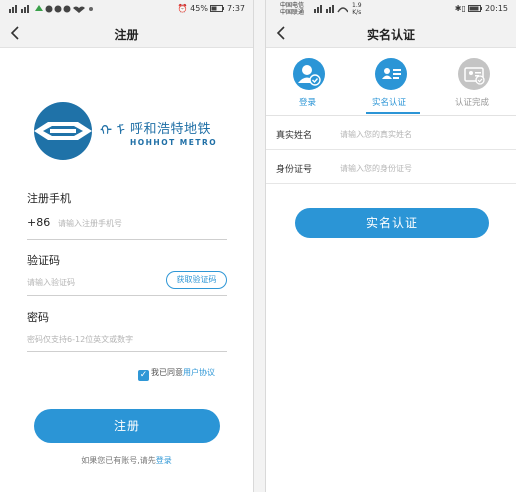 This screenshot has width=516, height=492. I want to click on verify-button: 实名认证, so click(392, 223).